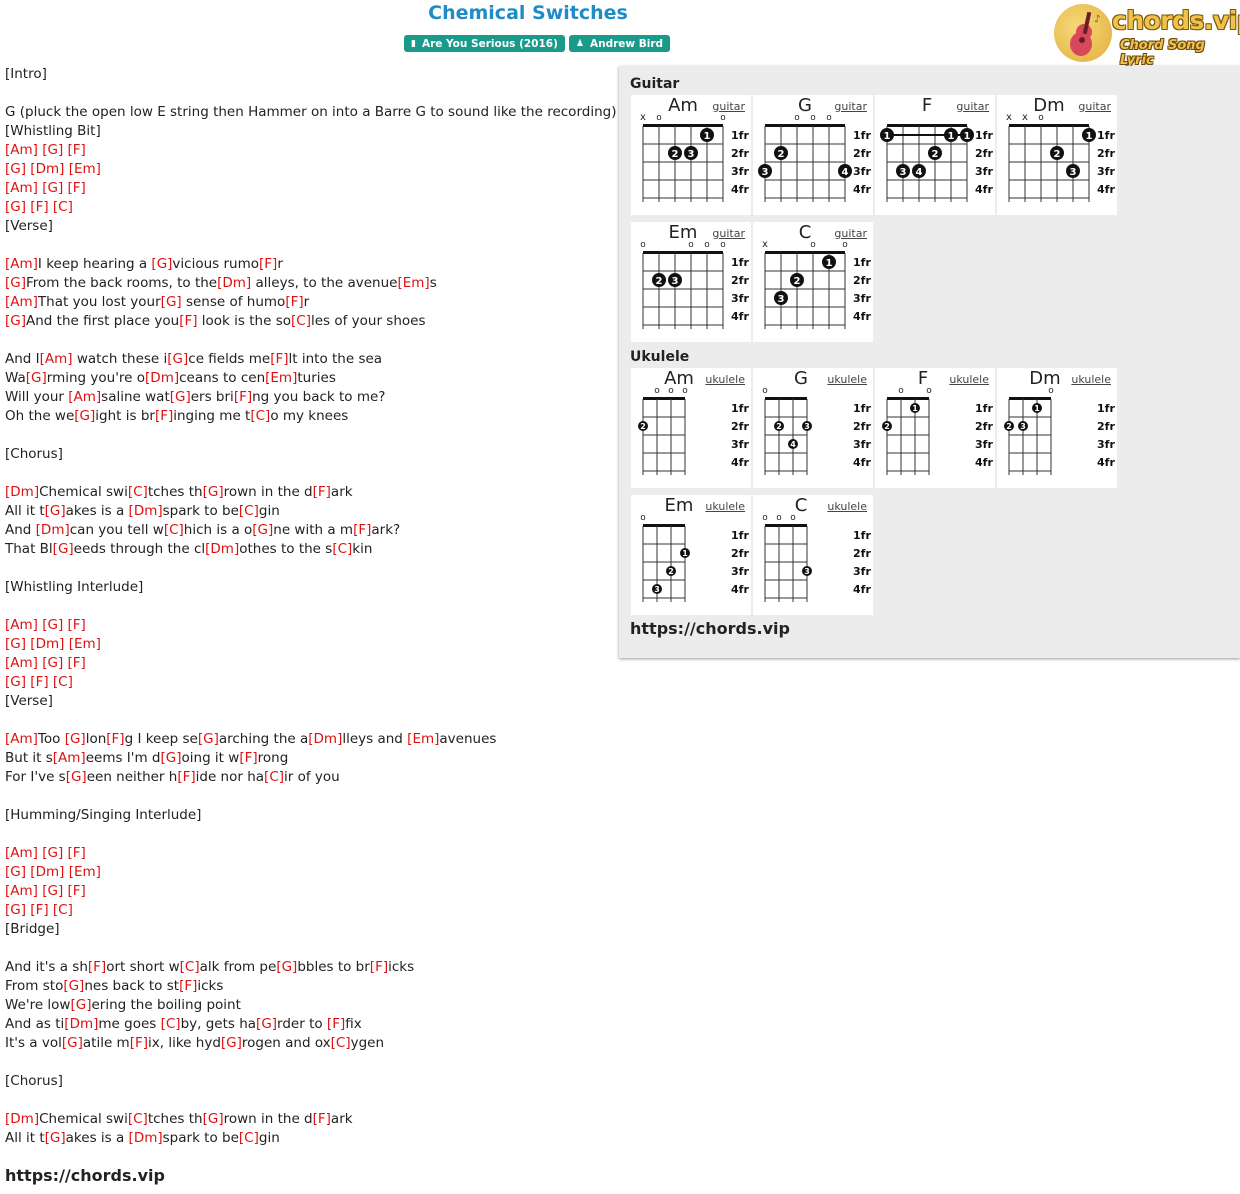  What do you see at coordinates (484, 43) in the screenshot?
I see `album-tag: ▮ Are You Serious (2016)` at bounding box center [484, 43].